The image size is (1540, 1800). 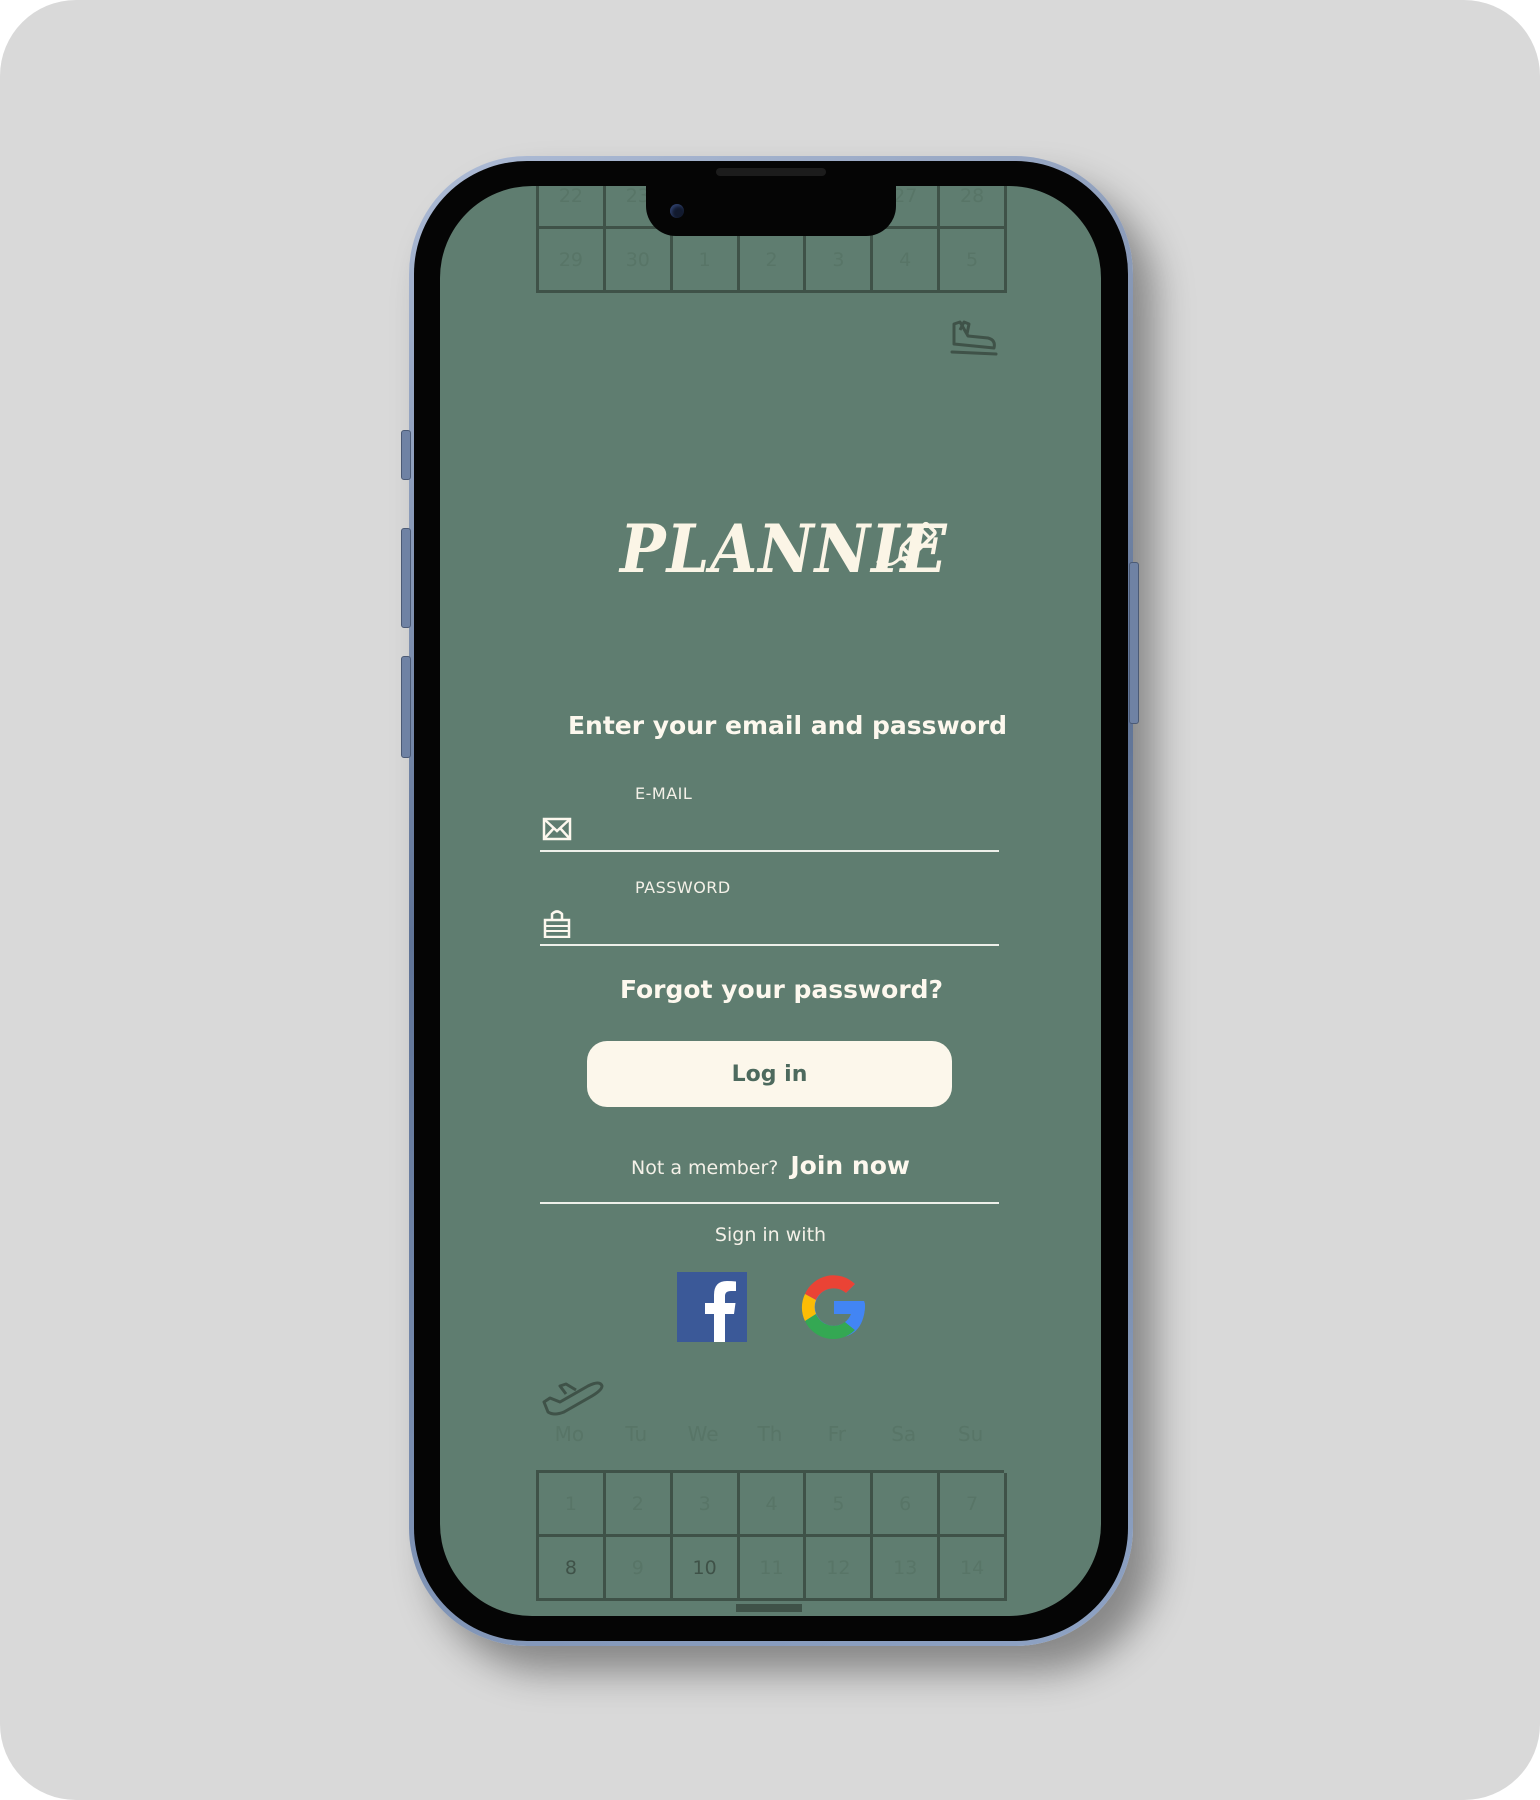 What do you see at coordinates (406, 707) in the screenshot?
I see `volume-down-button` at bounding box center [406, 707].